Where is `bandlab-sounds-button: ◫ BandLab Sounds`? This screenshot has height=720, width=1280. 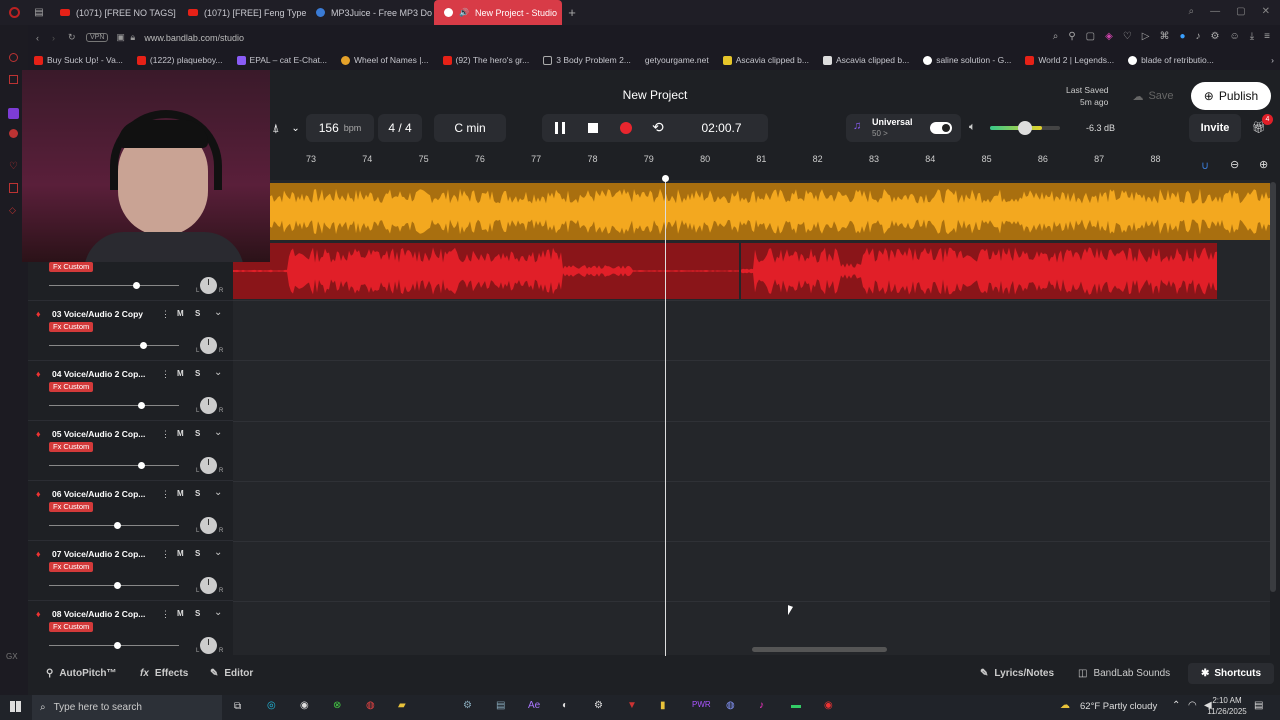
bandlab-sounds-button: ◫ BandLab Sounds is located at coordinates (1124, 673).